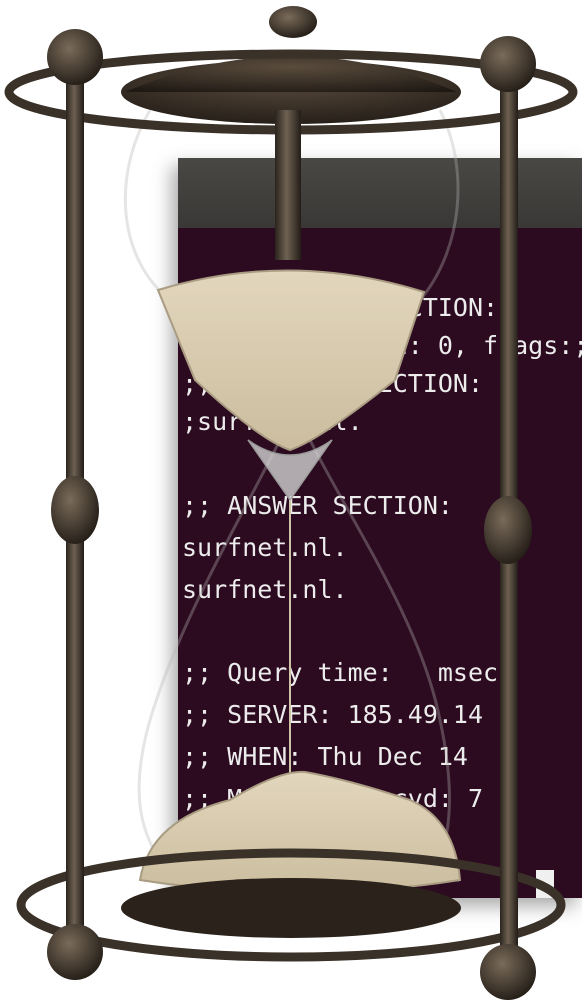 The image size is (582, 1004). What do you see at coordinates (508, 530) in the screenshot?
I see `right-mid-bulb` at bounding box center [508, 530].